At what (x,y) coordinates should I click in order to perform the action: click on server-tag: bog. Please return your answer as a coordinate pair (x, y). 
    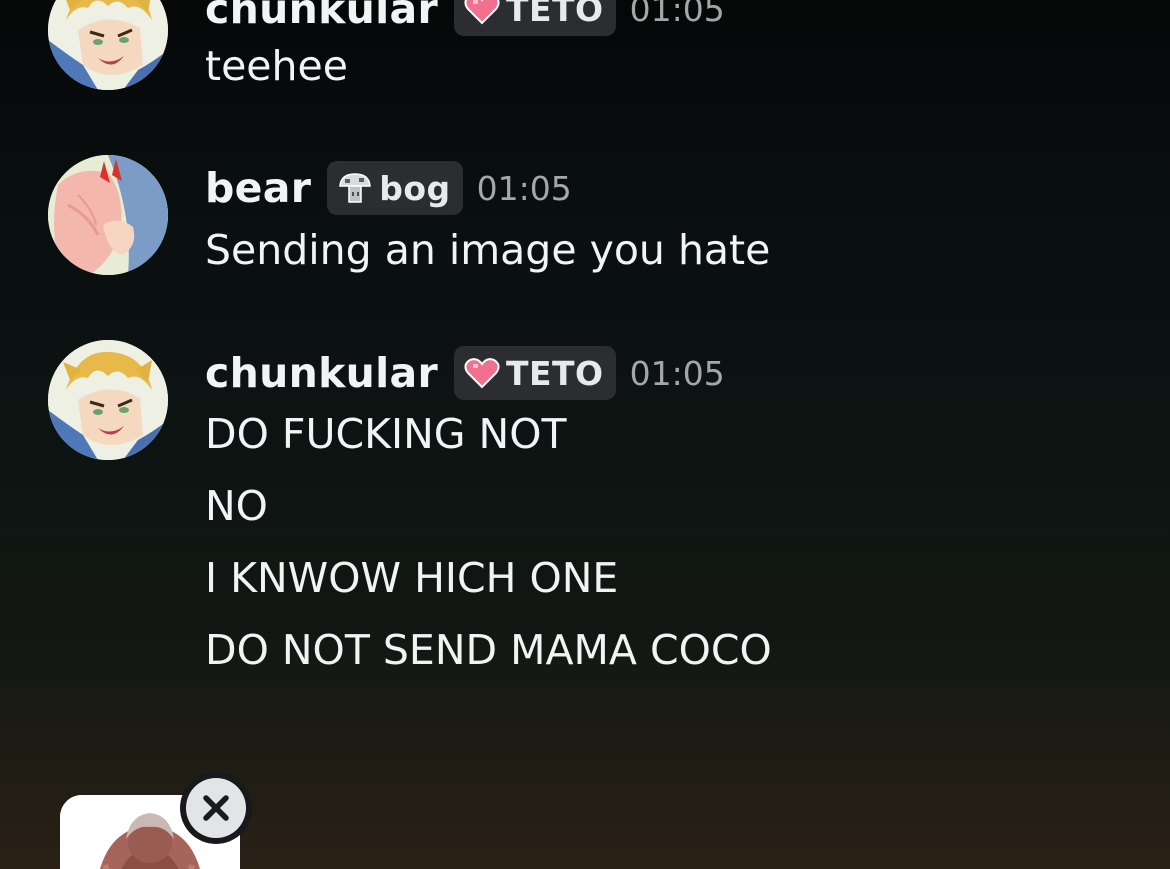
    Looking at the image, I should click on (395, 188).